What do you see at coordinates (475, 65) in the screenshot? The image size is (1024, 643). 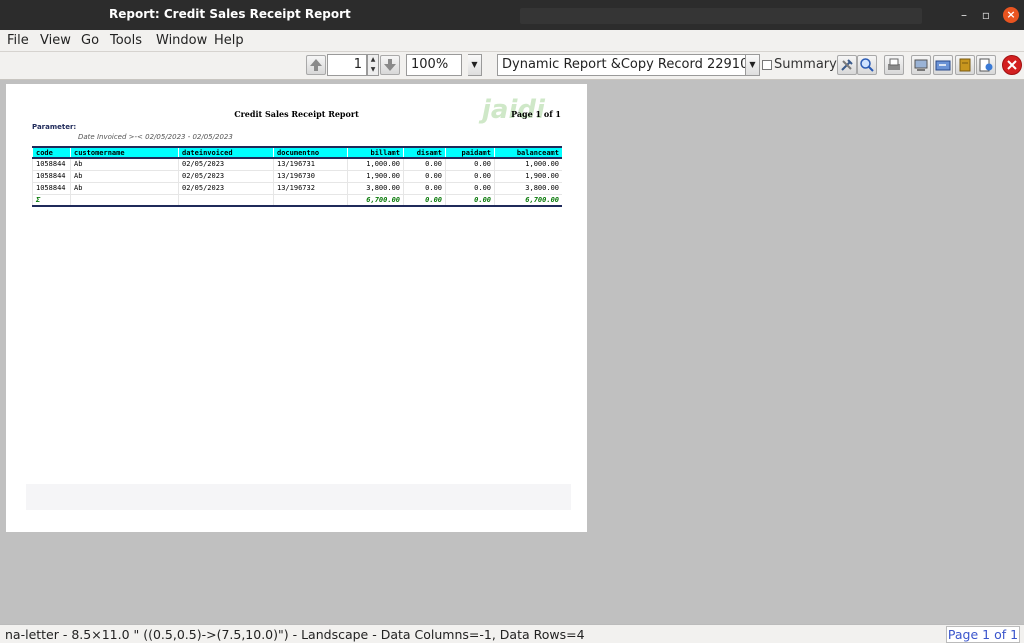 I see `zoom-dropdown-icon: ▼` at bounding box center [475, 65].